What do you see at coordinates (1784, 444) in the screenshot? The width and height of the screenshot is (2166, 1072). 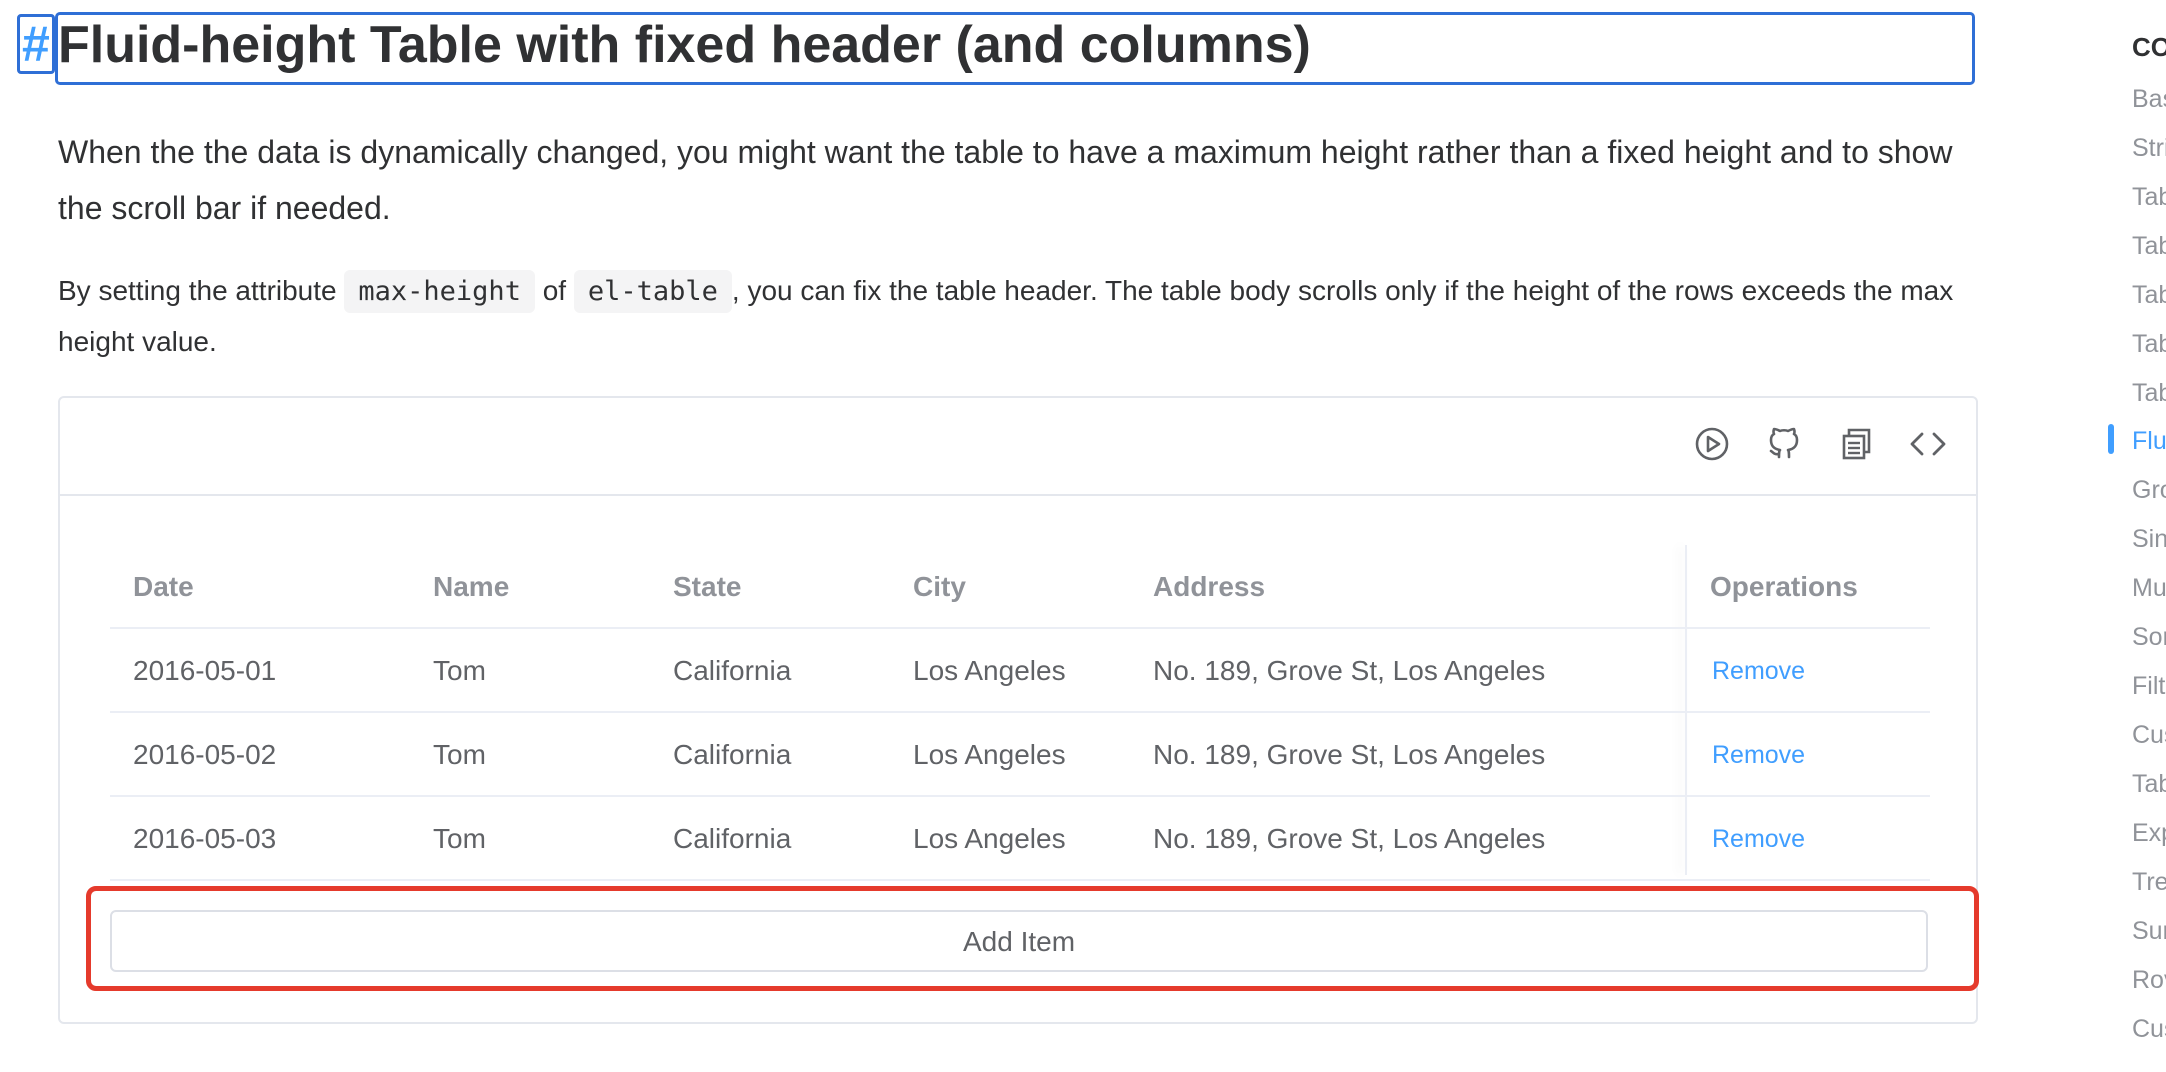 I see `github-icon` at bounding box center [1784, 444].